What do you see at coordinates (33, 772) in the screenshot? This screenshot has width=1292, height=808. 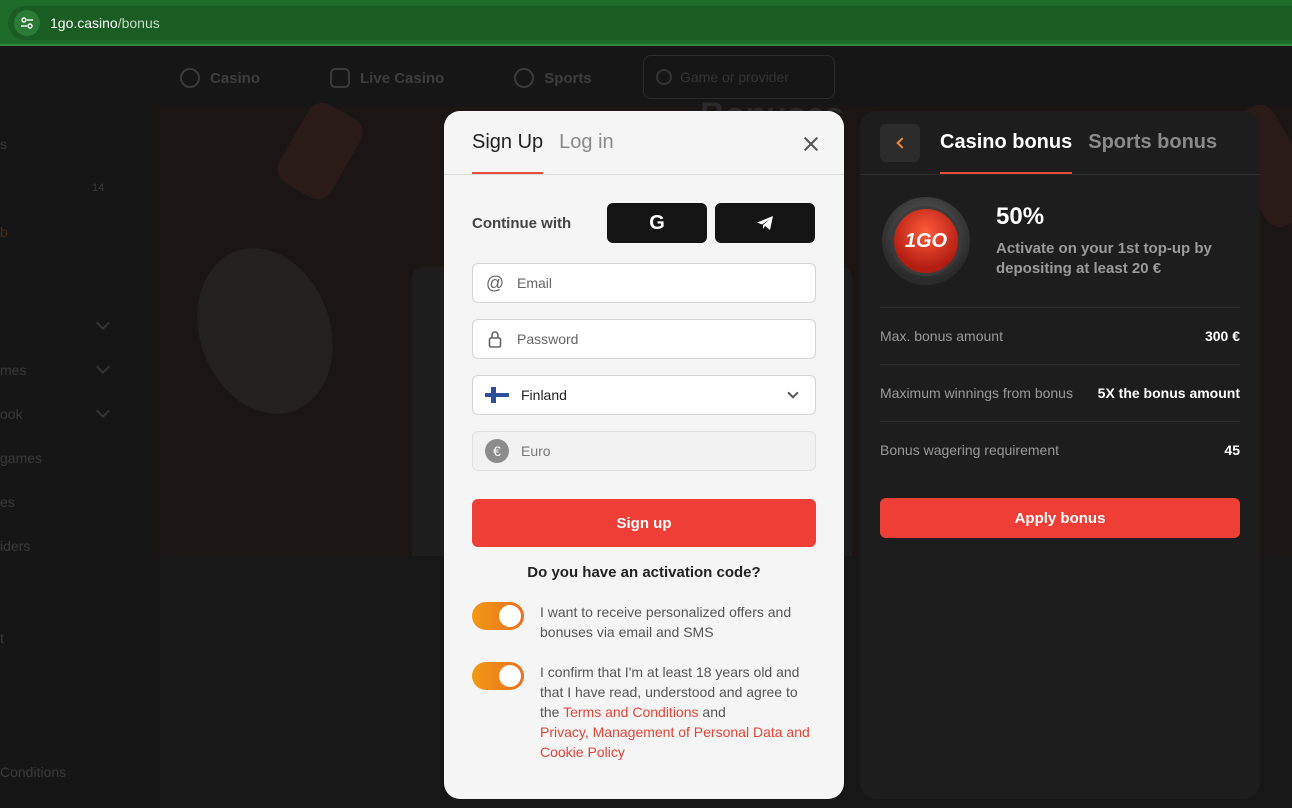 I see `sidebar-fragment: Conditions` at bounding box center [33, 772].